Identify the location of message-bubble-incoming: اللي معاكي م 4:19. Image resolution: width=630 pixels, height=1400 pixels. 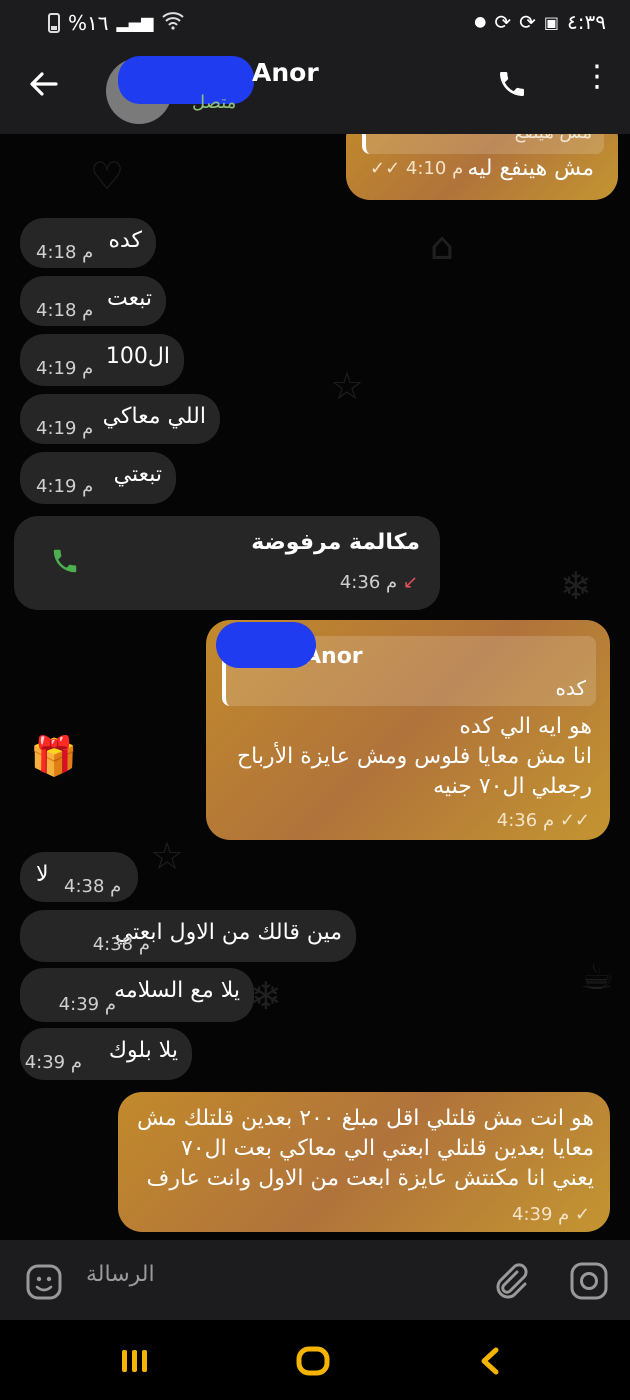
(120, 419).